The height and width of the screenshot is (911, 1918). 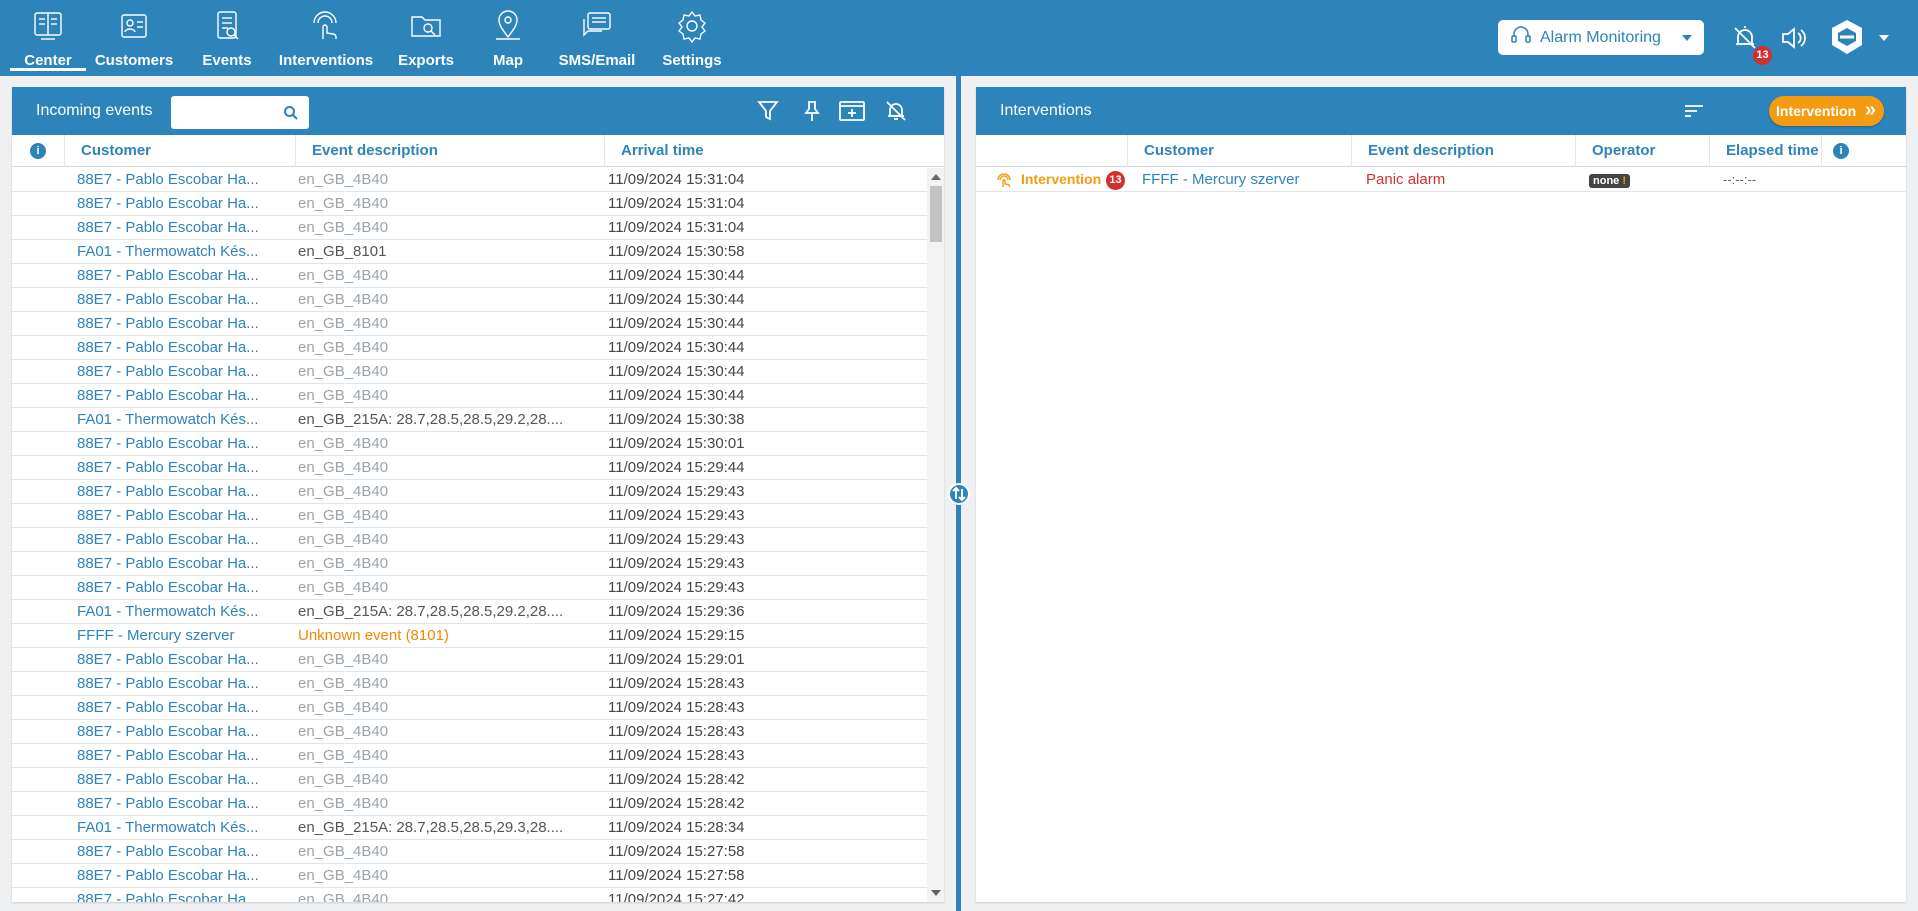 I want to click on nav-label: Map, so click(x=508, y=60).